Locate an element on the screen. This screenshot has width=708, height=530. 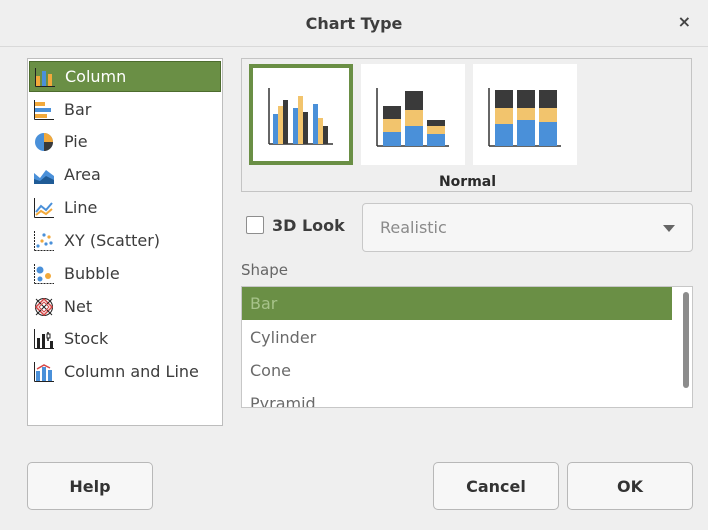
chart-type-net: Net is located at coordinates (125, 306).